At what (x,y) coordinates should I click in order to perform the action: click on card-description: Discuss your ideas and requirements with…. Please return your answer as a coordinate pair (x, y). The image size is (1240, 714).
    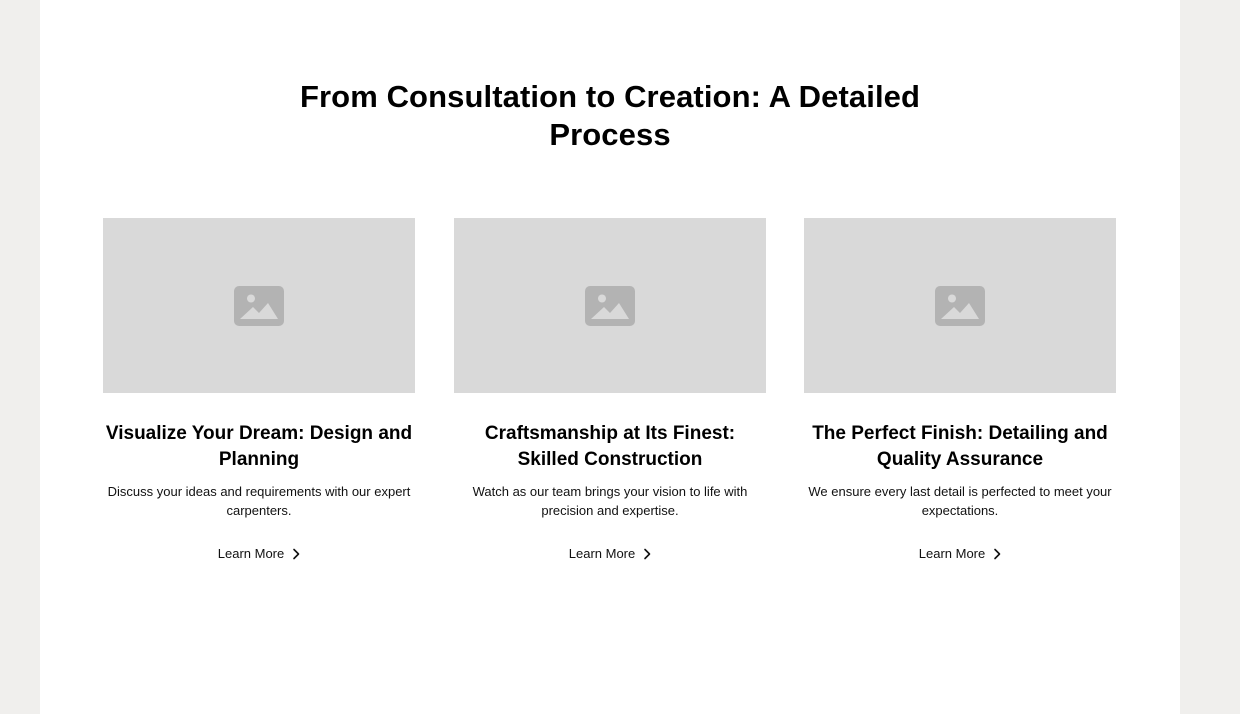
    Looking at the image, I should click on (259, 501).